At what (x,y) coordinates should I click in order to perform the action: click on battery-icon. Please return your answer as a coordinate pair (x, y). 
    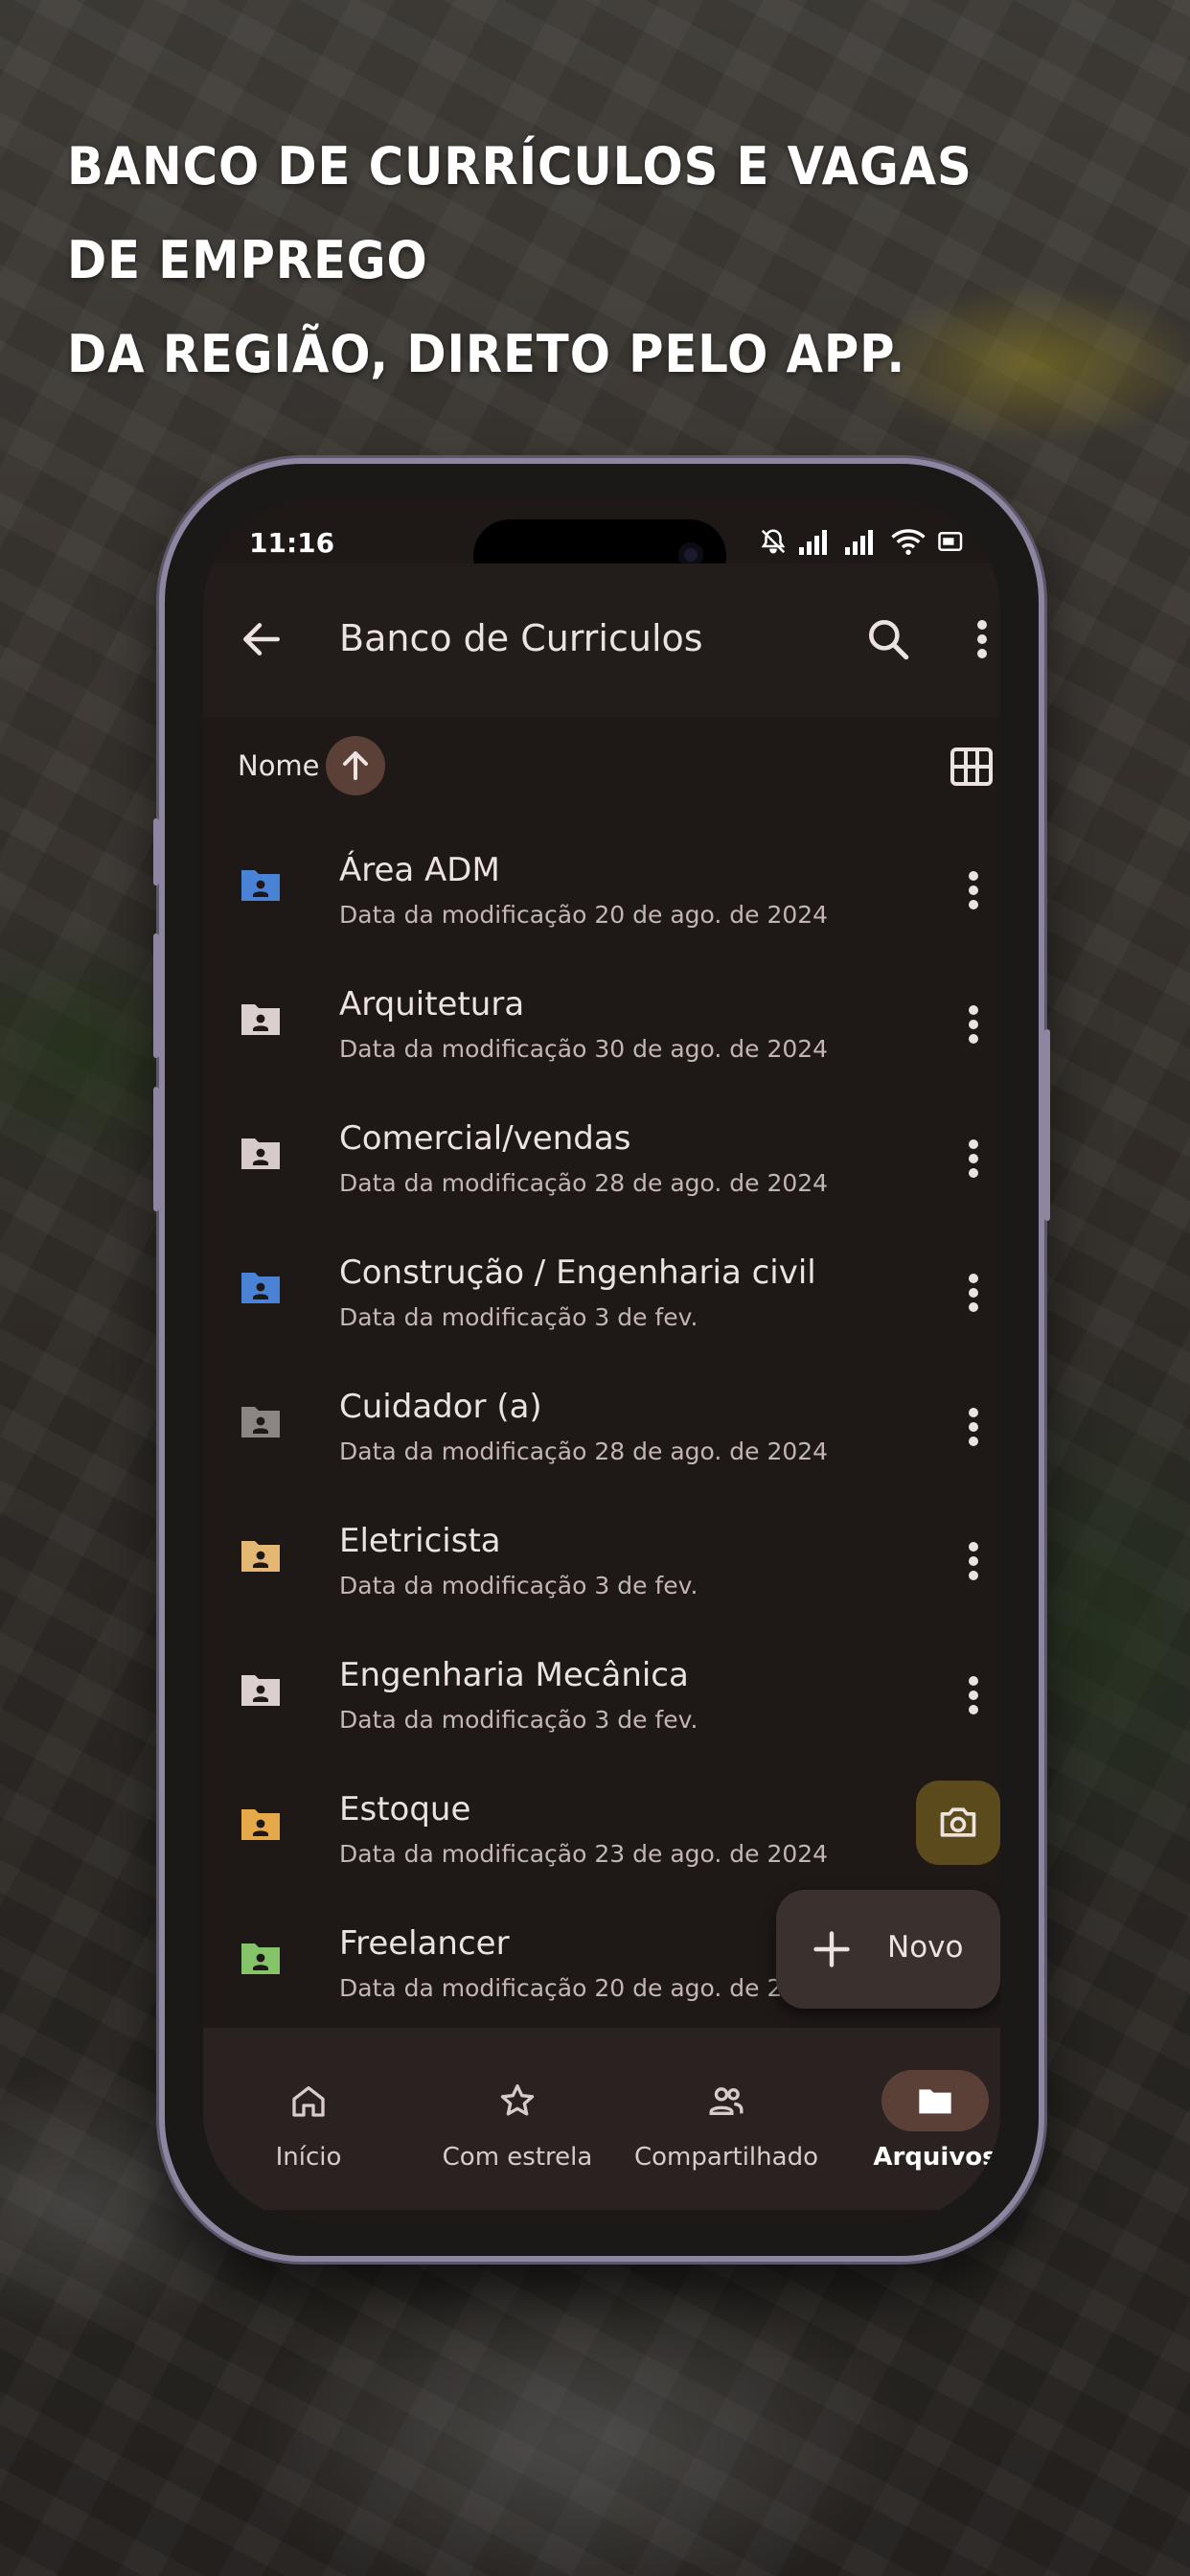
    Looking at the image, I should click on (951, 541).